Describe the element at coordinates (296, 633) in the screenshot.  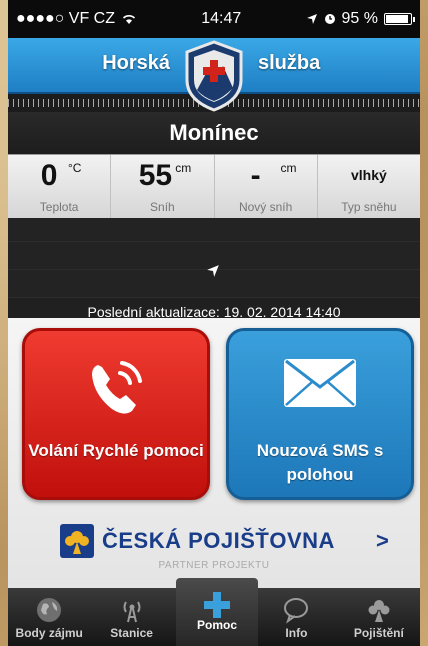
I see `tab-label: Info` at that location.